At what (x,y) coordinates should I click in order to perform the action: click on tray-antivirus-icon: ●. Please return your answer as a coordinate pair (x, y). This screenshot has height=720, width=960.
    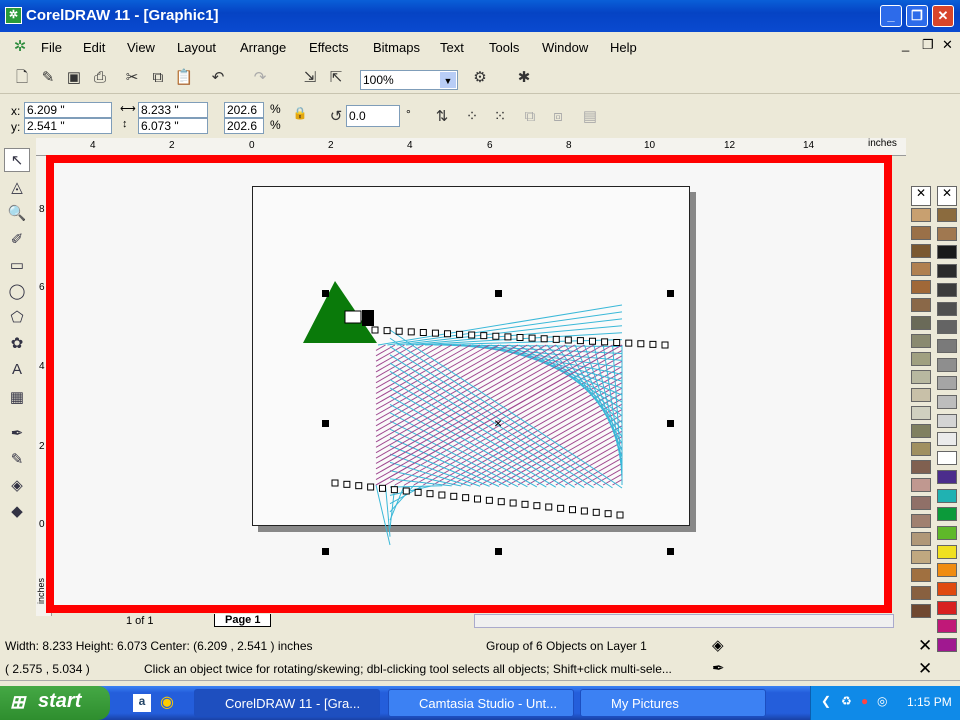
    Looking at the image, I should click on (864, 701).